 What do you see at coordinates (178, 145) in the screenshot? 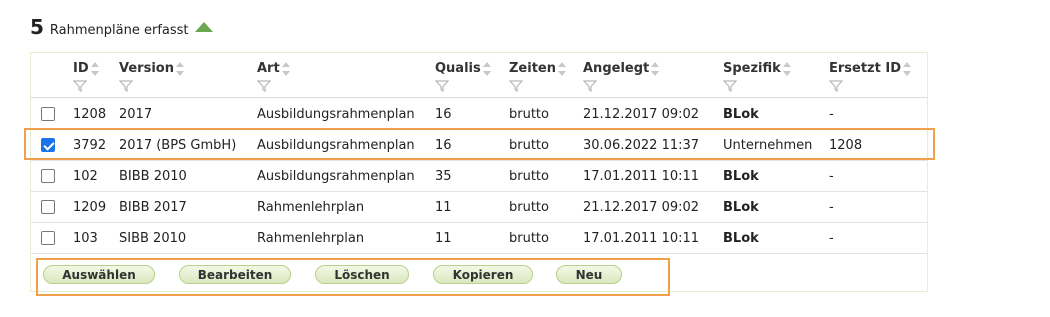
I see `cell-version: 2017 (BPS GmbH)` at bounding box center [178, 145].